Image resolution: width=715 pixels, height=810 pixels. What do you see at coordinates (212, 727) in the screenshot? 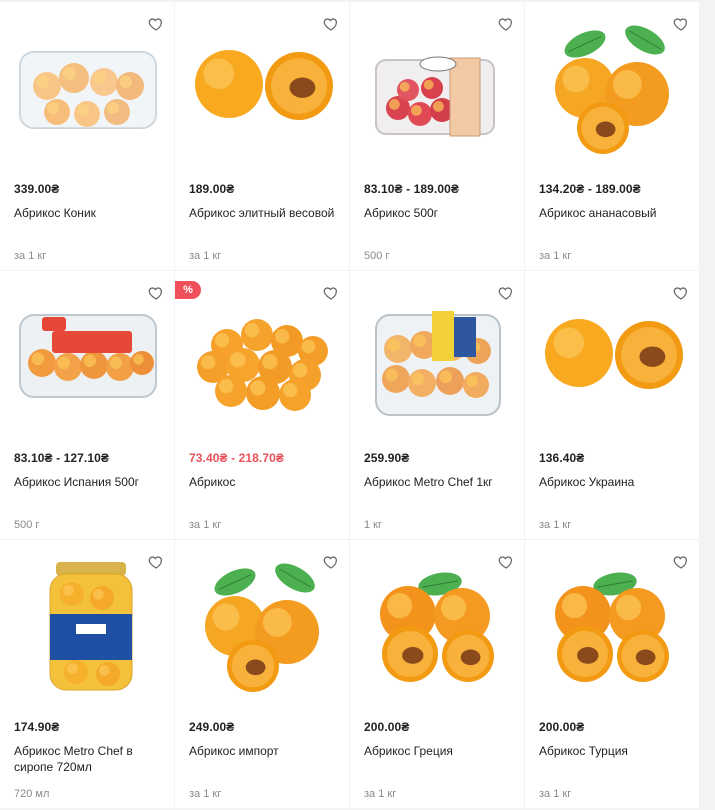
I see `product-price: 249.00₴` at bounding box center [212, 727].